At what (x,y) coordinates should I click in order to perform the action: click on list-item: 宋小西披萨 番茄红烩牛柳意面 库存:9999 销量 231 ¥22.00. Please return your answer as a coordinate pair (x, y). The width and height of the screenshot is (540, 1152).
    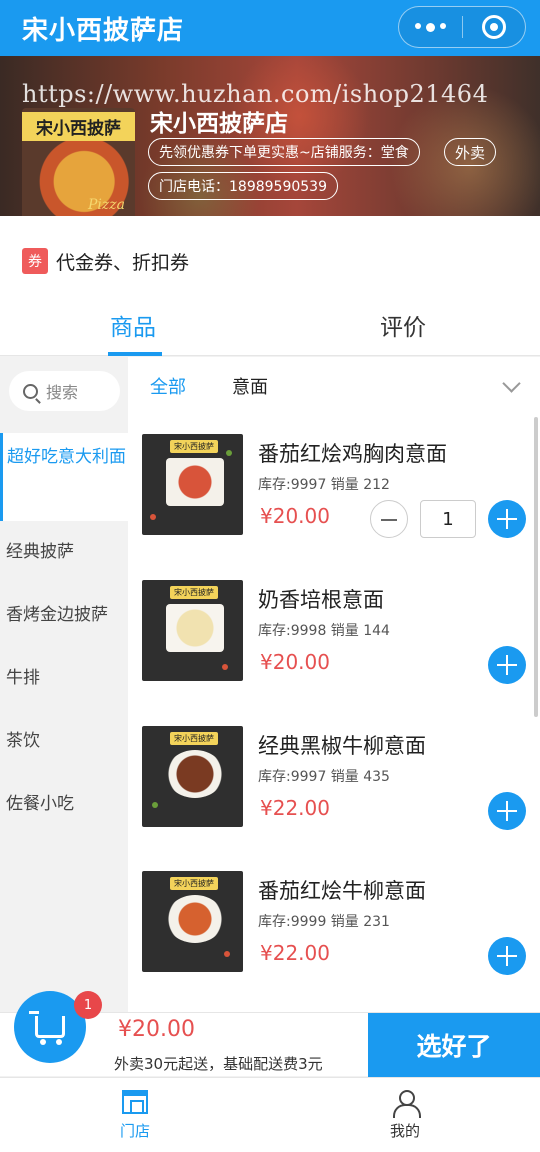
    Looking at the image, I should click on (334, 926).